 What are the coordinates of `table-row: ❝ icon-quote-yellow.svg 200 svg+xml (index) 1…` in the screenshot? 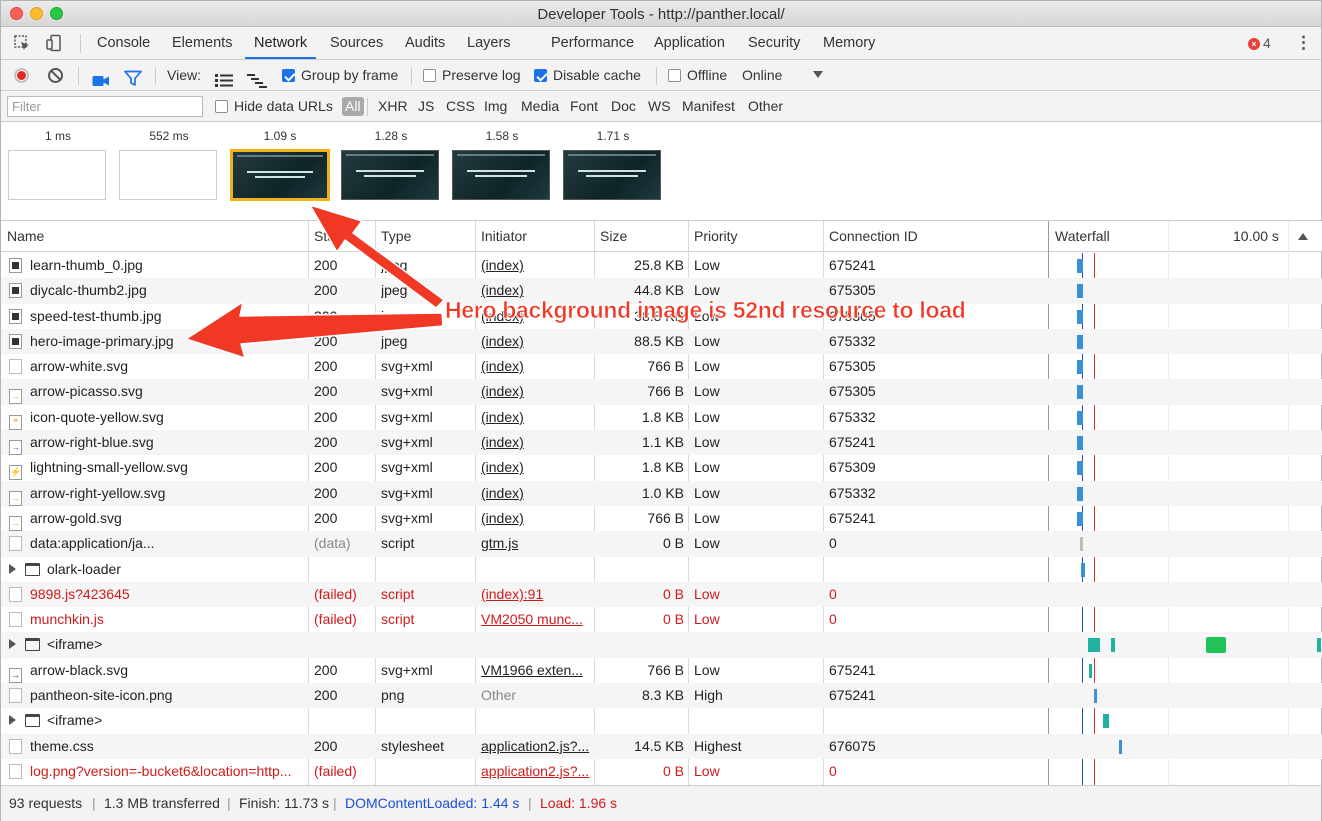 It's located at (661, 417).